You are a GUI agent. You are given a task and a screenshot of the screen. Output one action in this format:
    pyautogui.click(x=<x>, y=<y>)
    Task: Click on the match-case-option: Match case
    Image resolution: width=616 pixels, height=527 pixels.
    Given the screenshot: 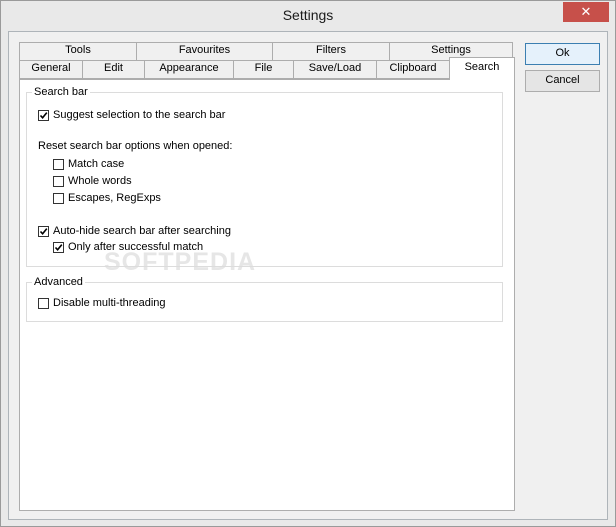 What is the action you would take?
    pyautogui.click(x=88, y=164)
    